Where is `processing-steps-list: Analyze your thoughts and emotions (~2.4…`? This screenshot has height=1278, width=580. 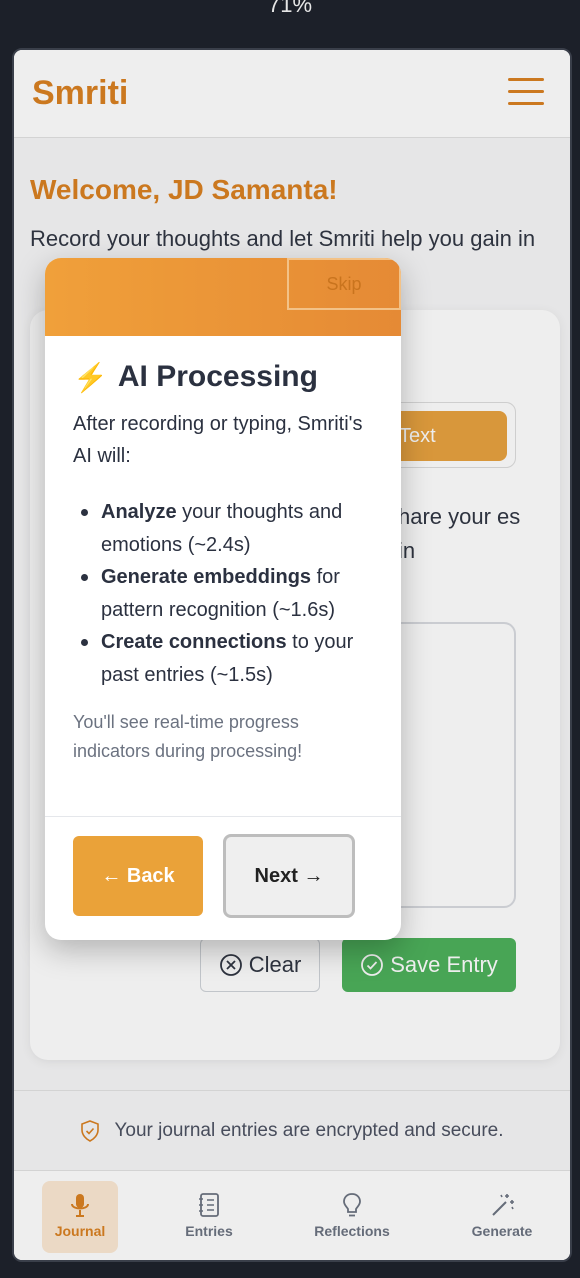
processing-steps-list: Analyze your thoughts and emotions (~2.4… is located at coordinates (228, 593).